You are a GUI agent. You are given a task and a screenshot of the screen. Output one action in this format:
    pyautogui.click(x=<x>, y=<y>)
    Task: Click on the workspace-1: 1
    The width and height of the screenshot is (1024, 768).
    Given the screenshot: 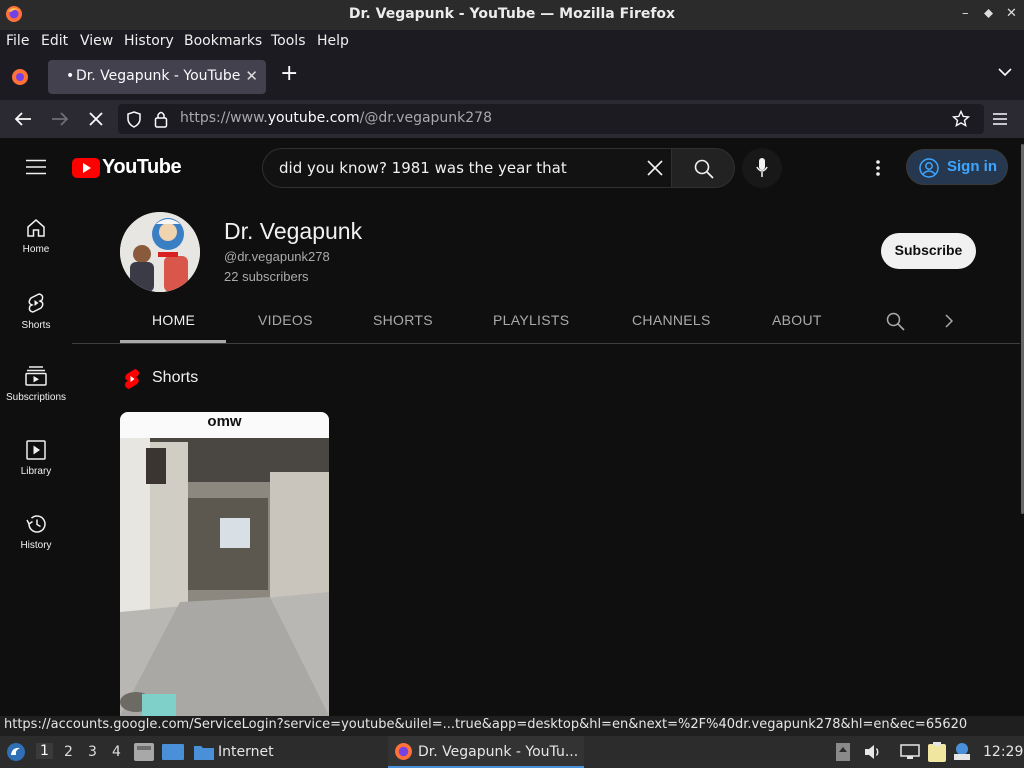 What is the action you would take?
    pyautogui.click(x=44, y=751)
    